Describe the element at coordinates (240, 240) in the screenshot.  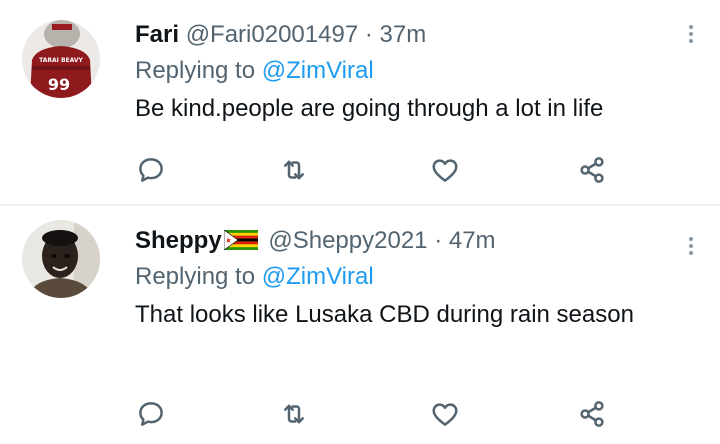
I see `zimbabwe-flag-icon` at that location.